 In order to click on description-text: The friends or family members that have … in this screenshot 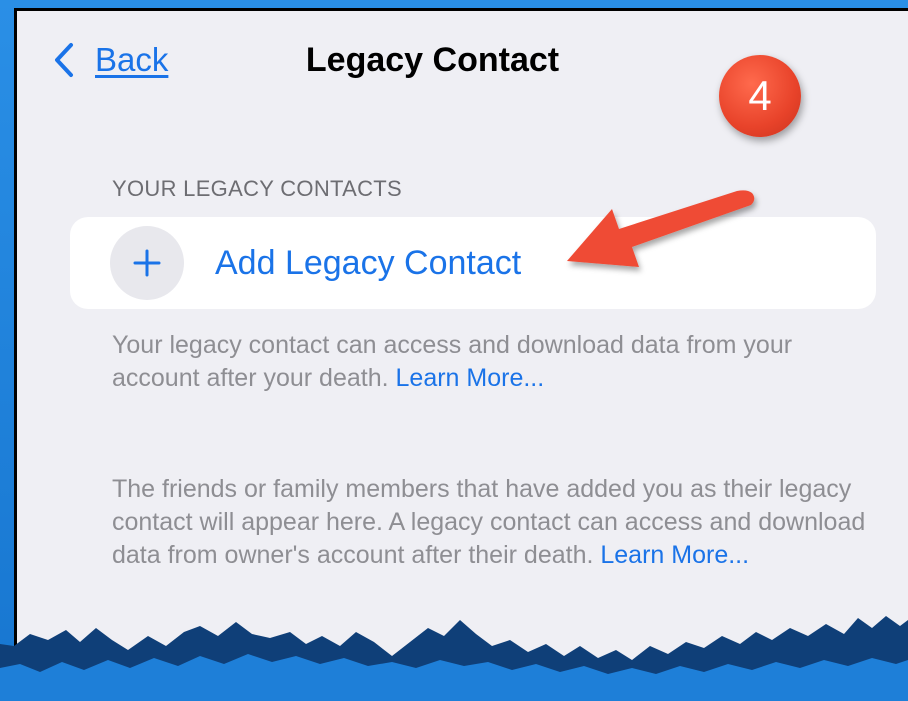, I will do `click(489, 522)`.